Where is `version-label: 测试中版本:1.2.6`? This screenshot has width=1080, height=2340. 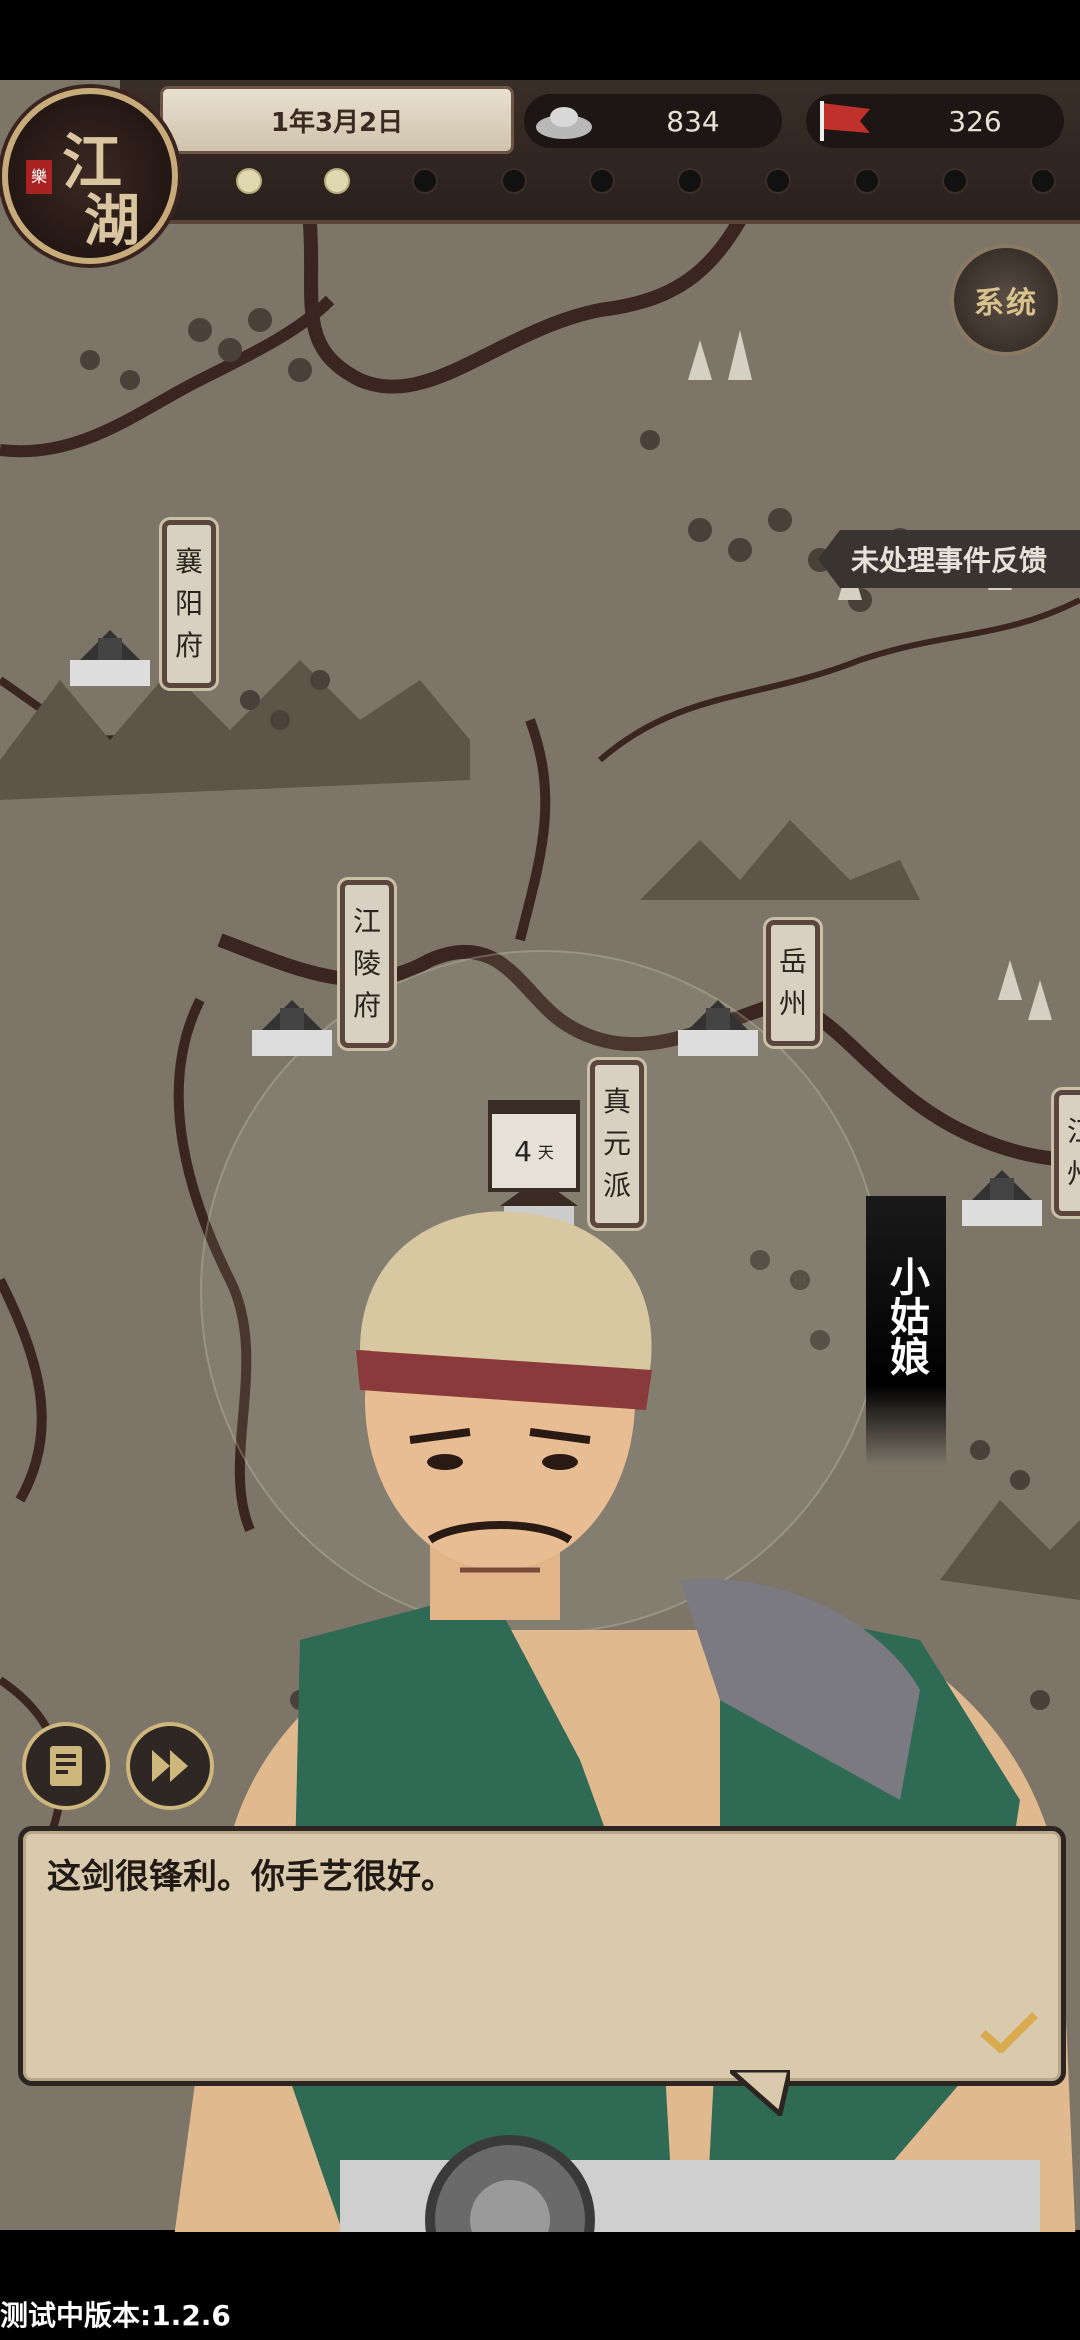
version-label: 测试中版本:1.2.6 is located at coordinates (115, 2315).